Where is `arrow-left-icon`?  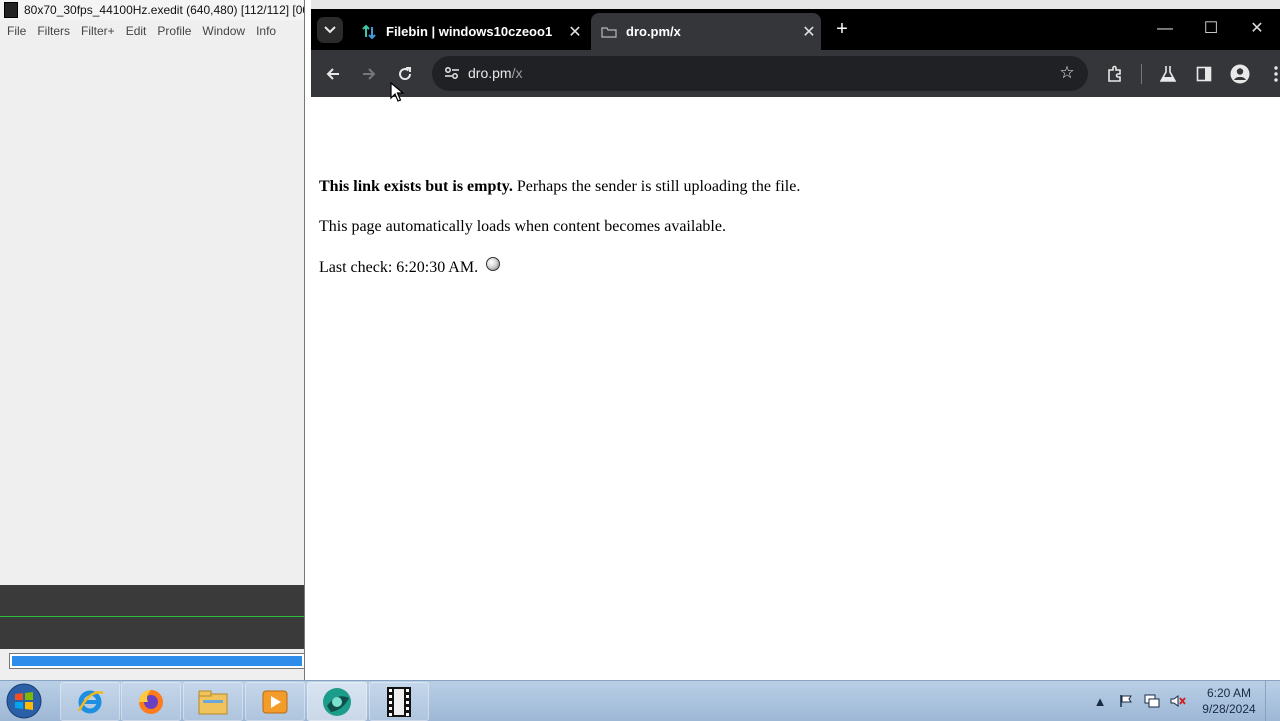 arrow-left-icon is located at coordinates (332, 74).